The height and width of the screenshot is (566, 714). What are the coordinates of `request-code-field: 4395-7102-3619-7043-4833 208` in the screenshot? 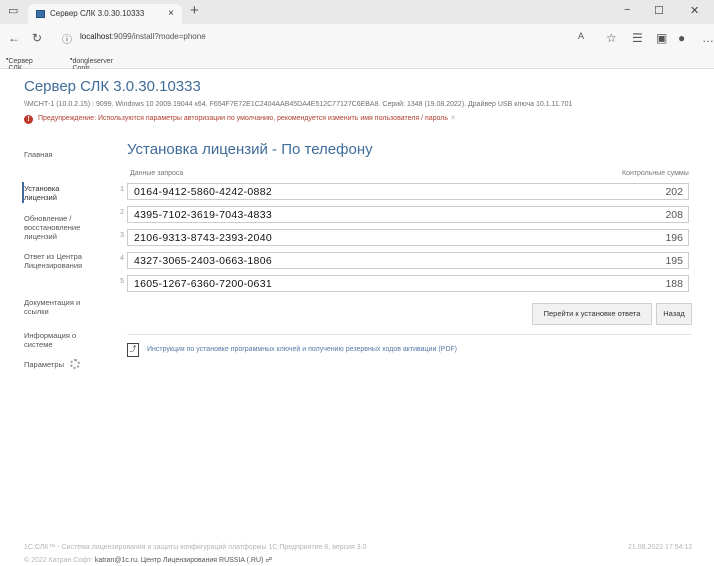 It's located at (408, 214).